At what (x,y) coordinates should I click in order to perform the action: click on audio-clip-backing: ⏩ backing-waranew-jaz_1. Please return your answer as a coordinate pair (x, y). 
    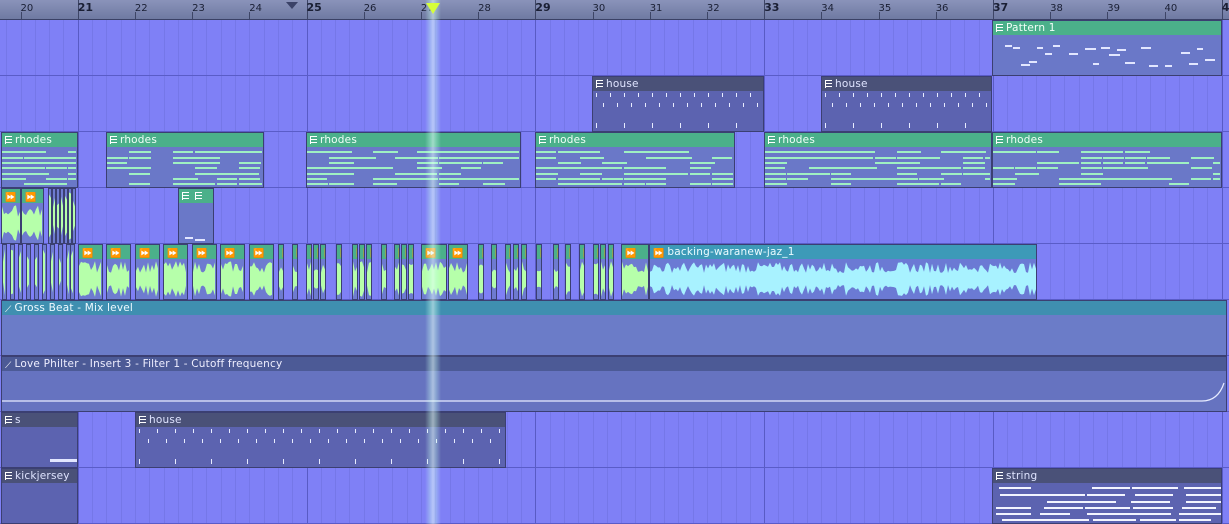
    Looking at the image, I should click on (843, 272).